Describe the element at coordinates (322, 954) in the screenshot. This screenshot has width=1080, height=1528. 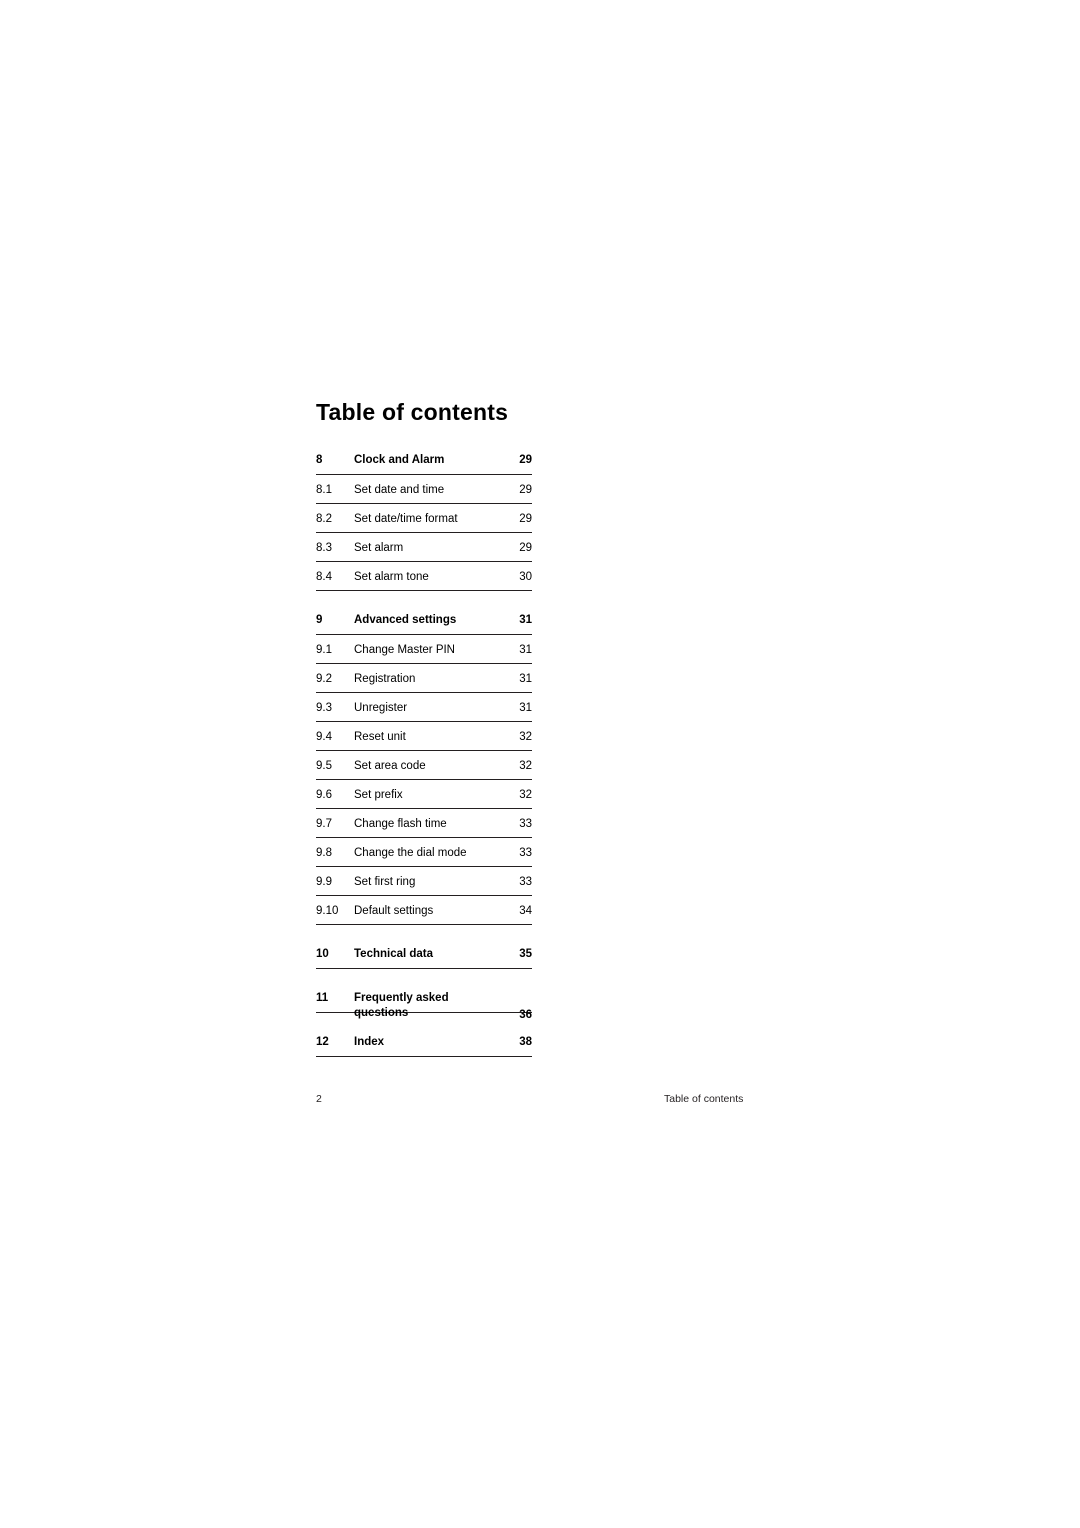
I see `toc-entry-number: 10` at that location.